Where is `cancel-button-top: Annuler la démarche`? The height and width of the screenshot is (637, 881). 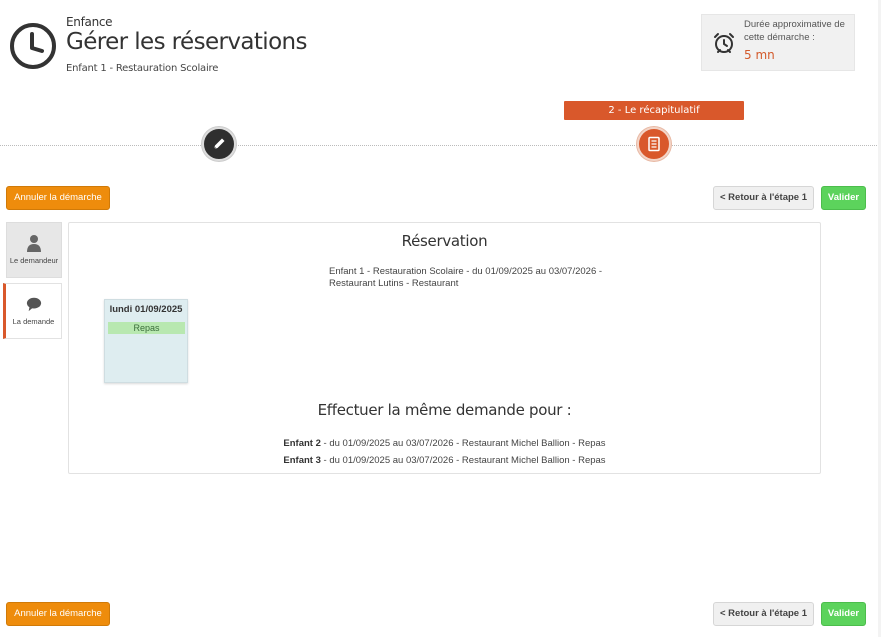
cancel-button-top: Annuler la démarche is located at coordinates (58, 198).